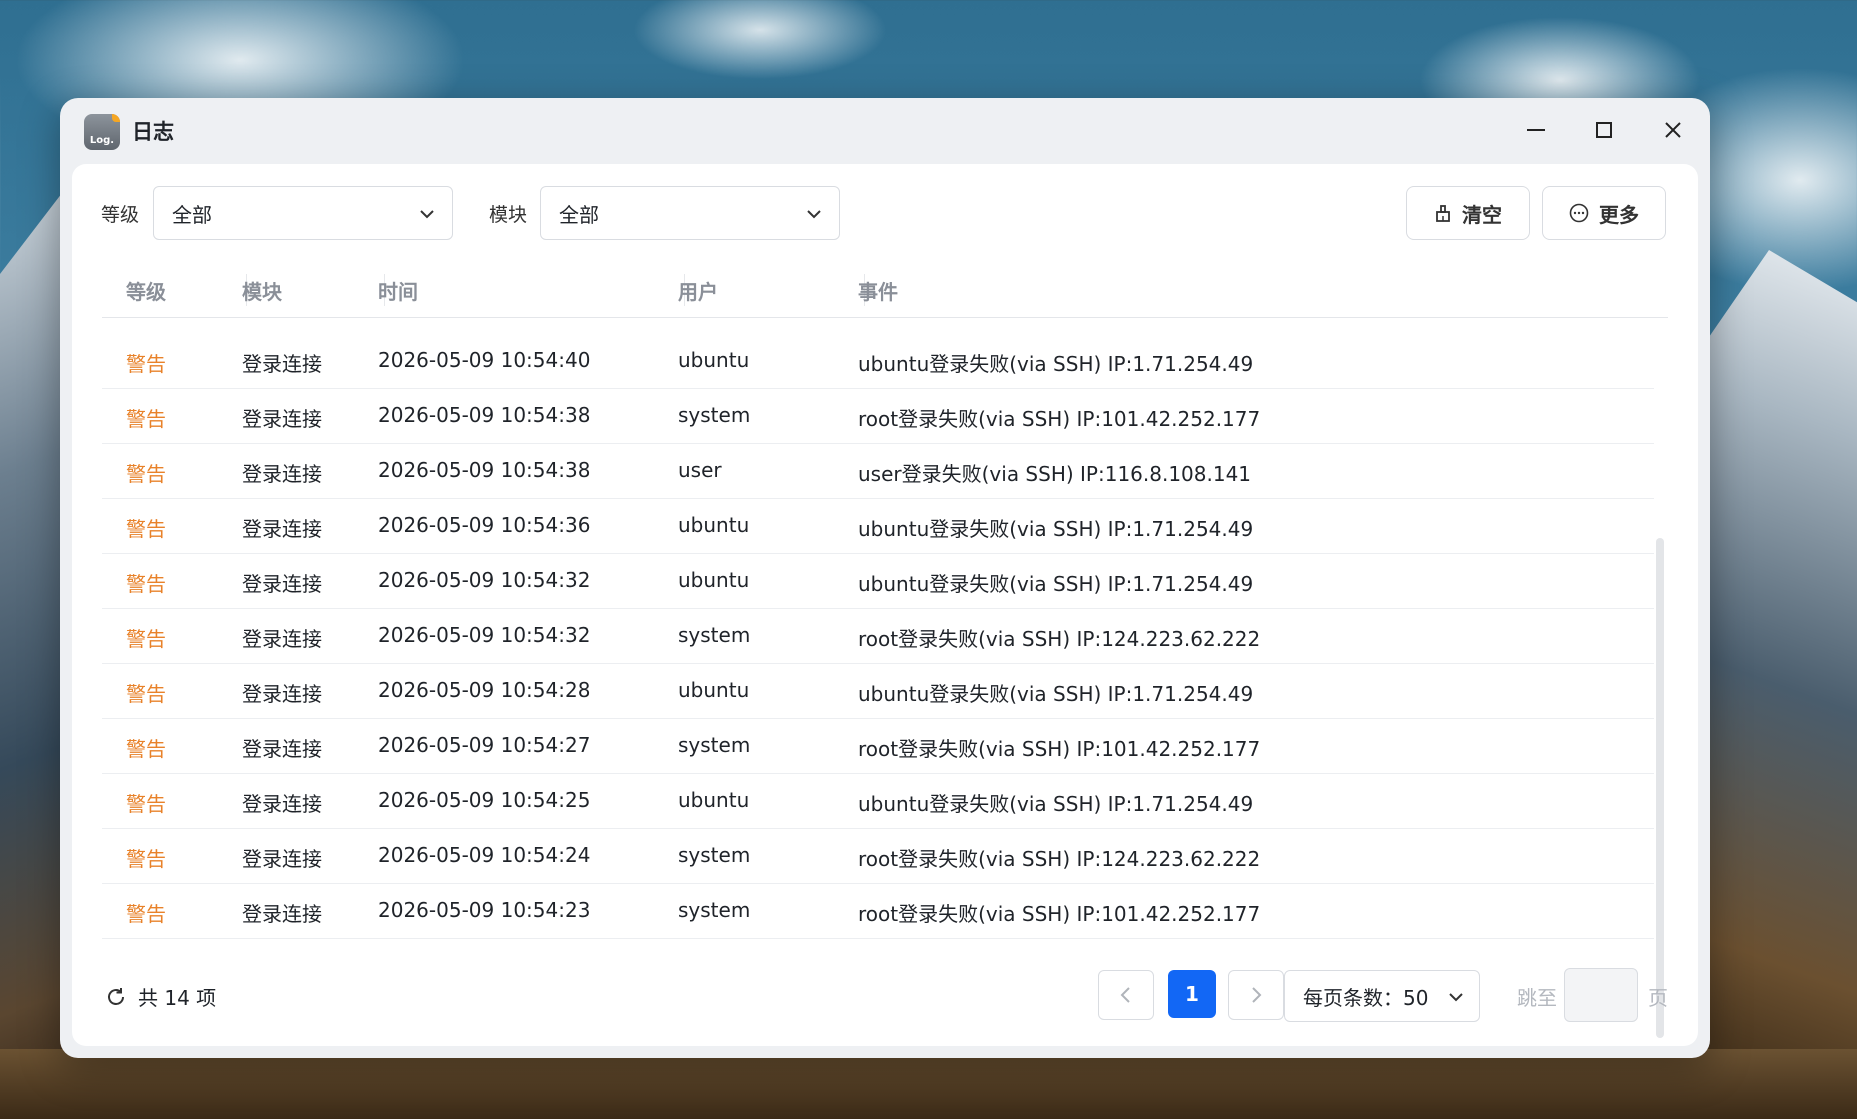  What do you see at coordinates (1443, 213) in the screenshot?
I see `broom-icon` at bounding box center [1443, 213].